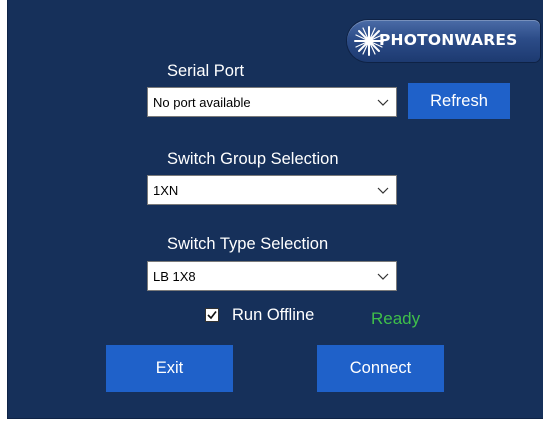 Image resolution: width=543 pixels, height=424 pixels. I want to click on switch-type-value: LB 1X8, so click(174, 276).